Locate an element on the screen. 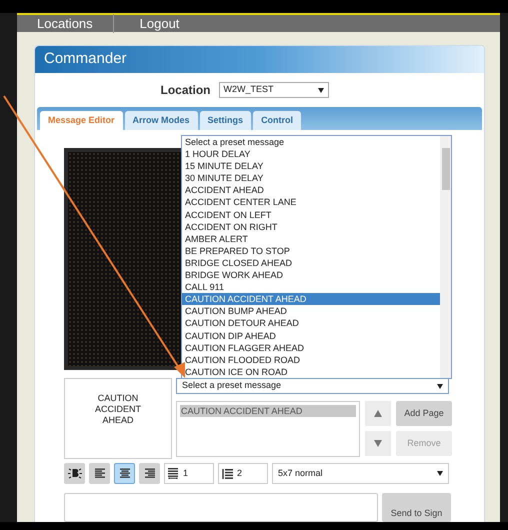  dropdown-option: BRIDGE CLOSED AHEAD is located at coordinates (311, 263).